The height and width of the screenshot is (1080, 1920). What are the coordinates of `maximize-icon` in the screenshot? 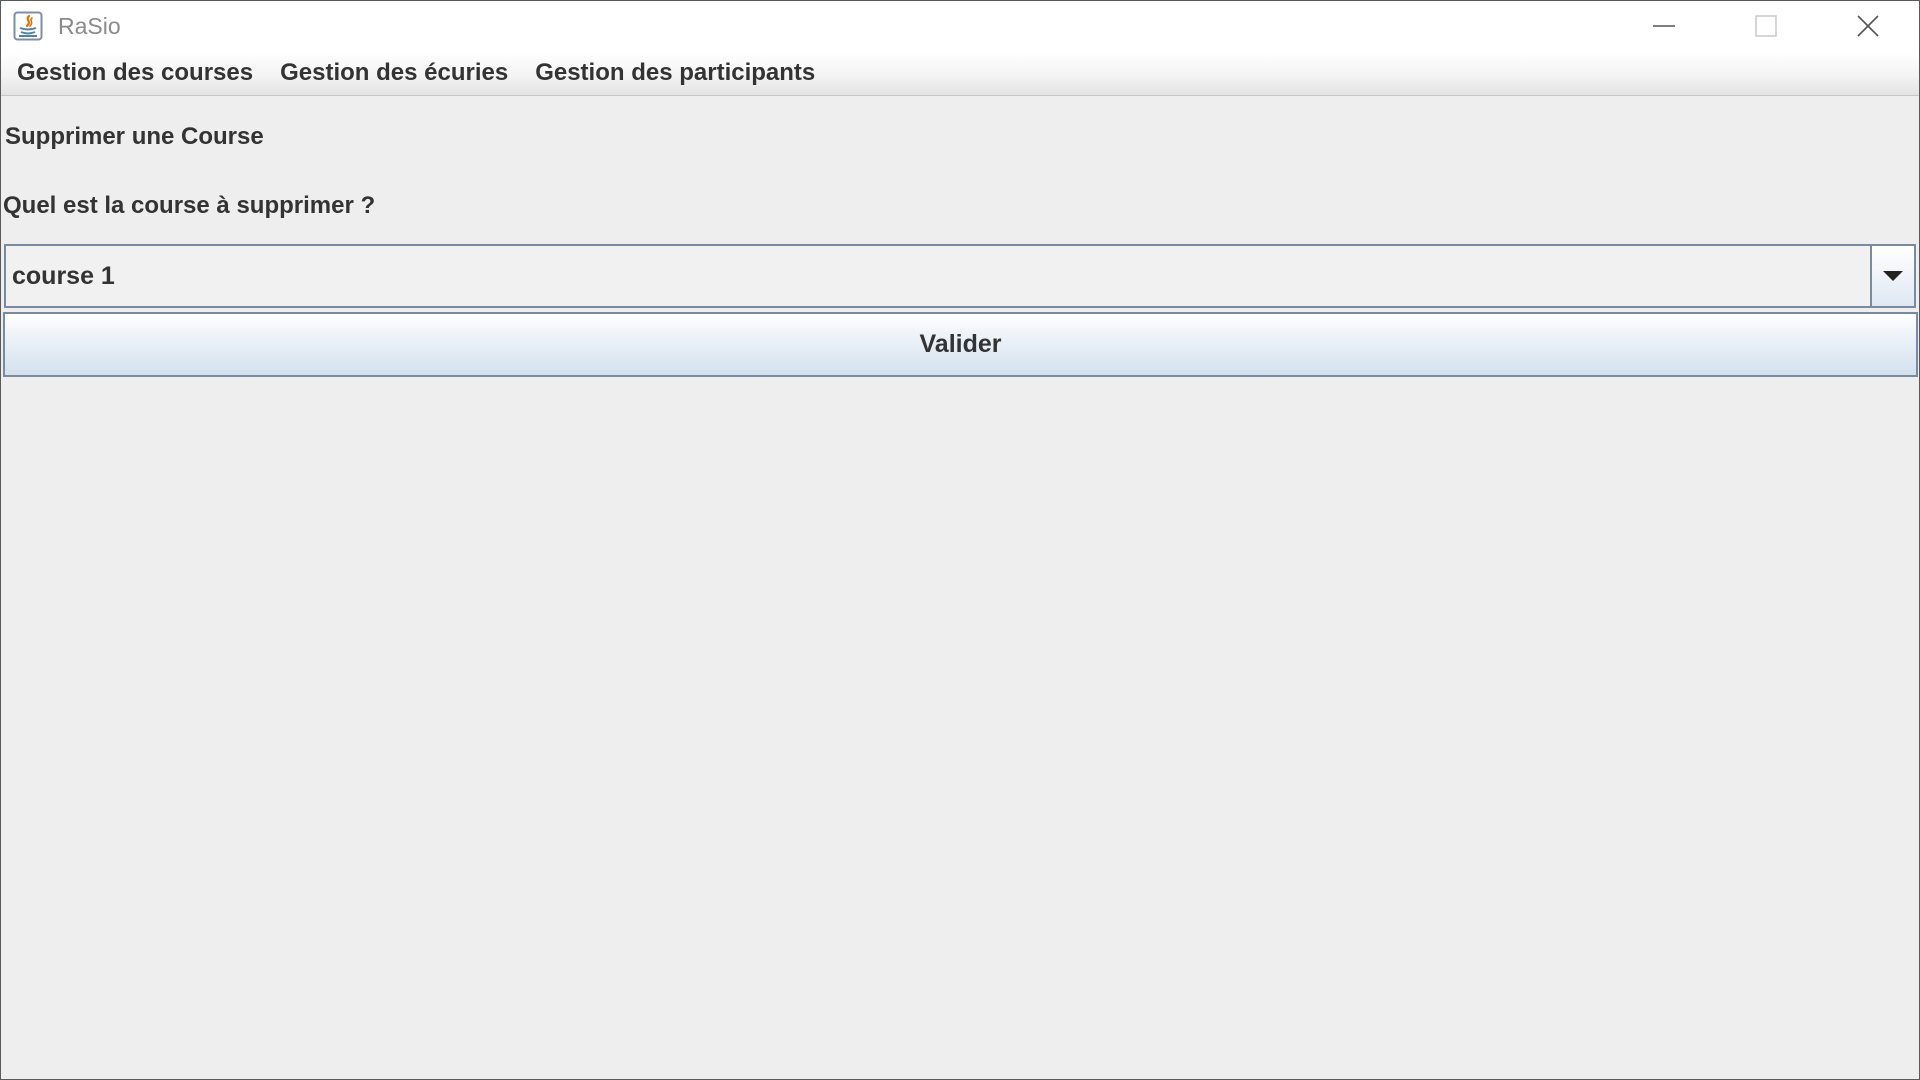 It's located at (1766, 26).